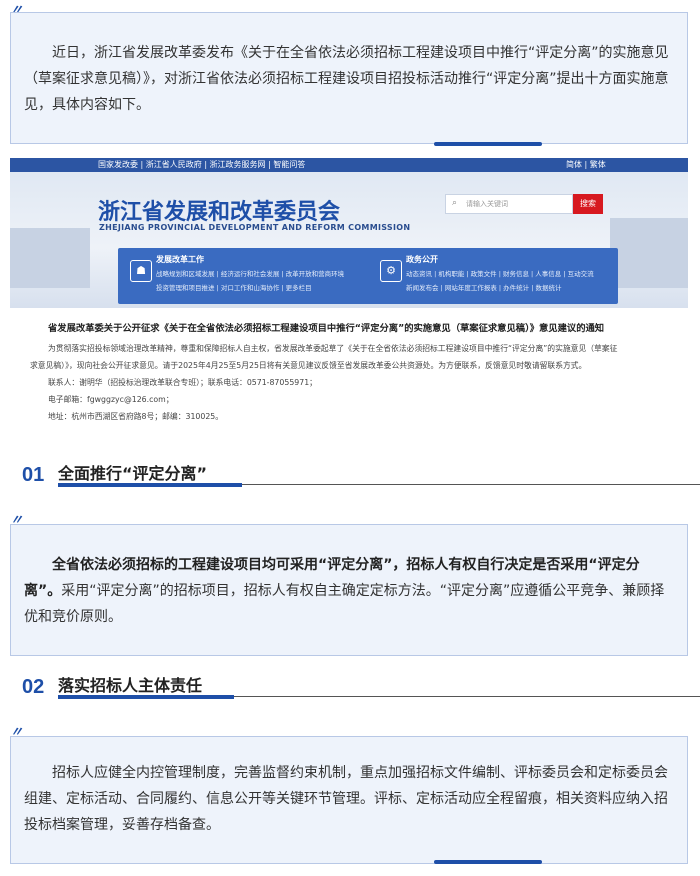  I want to click on nav-right-row1: 动态资讯 | 机构职能 | 政策文件 | 财务信息 | 人事信息 | 互动交流, so click(500, 273).